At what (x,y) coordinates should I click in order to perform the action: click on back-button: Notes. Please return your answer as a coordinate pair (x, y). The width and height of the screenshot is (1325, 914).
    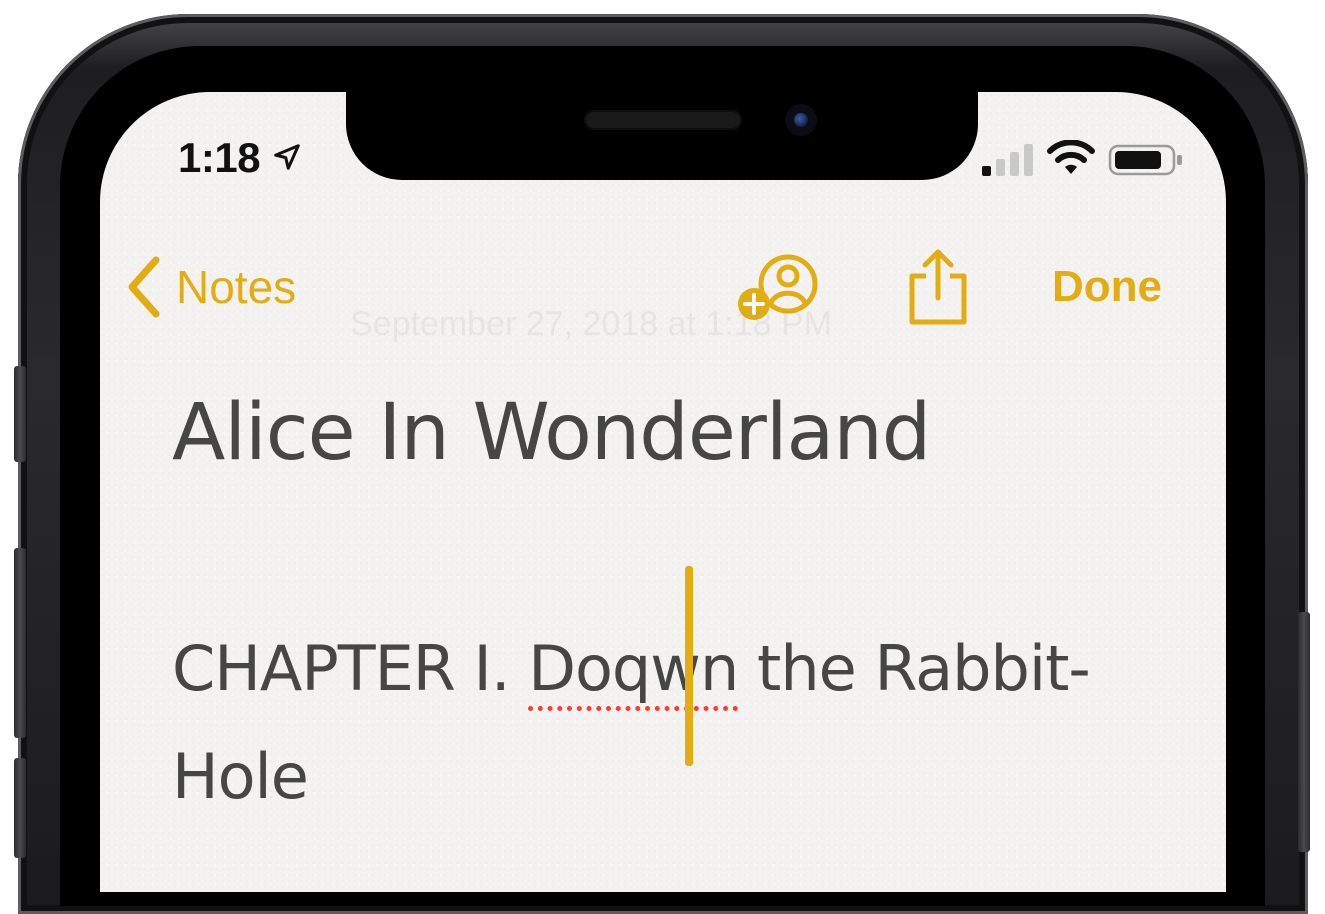
    Looking at the image, I should click on (210, 287).